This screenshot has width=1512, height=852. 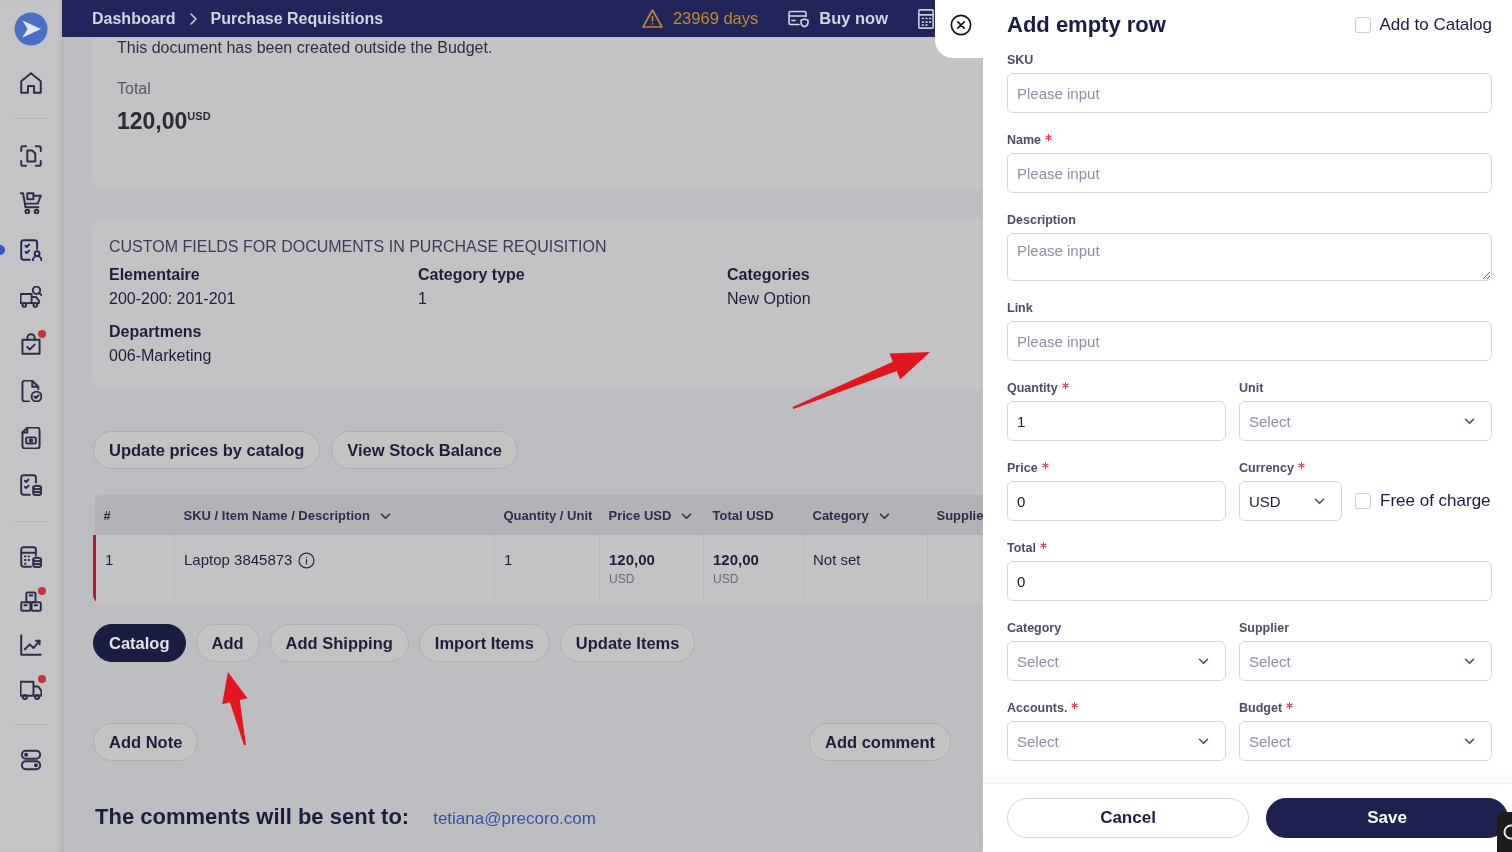 I want to click on document-check-icon, so click(x=31, y=390).